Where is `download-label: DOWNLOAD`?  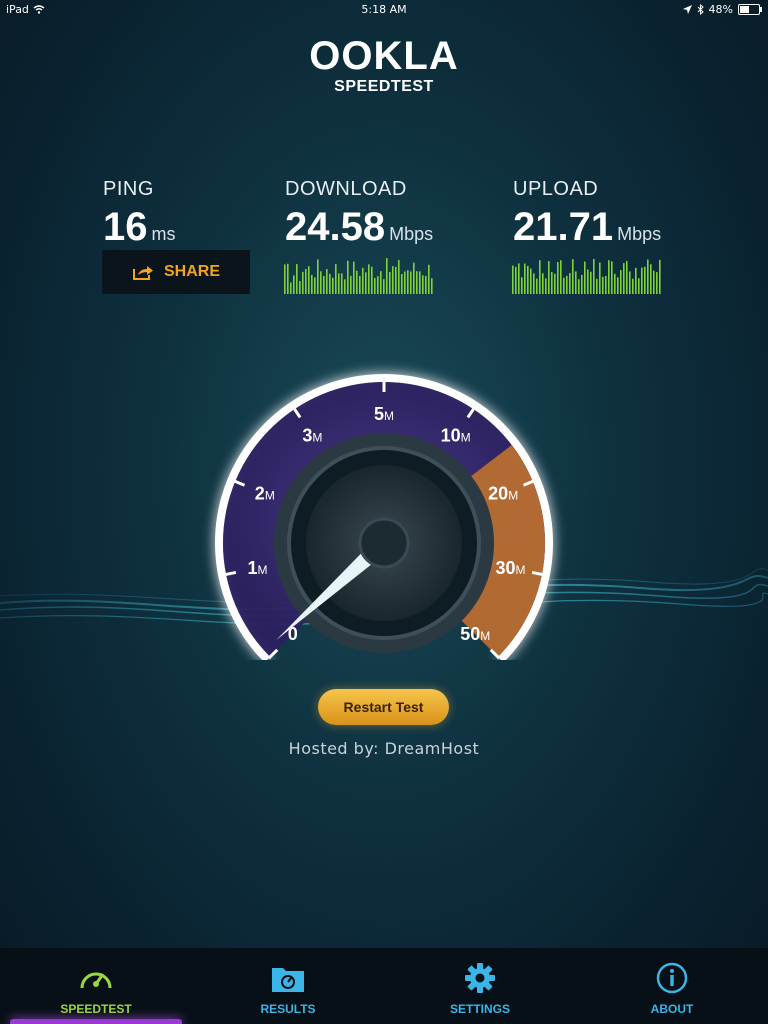 download-label: DOWNLOAD is located at coordinates (346, 189).